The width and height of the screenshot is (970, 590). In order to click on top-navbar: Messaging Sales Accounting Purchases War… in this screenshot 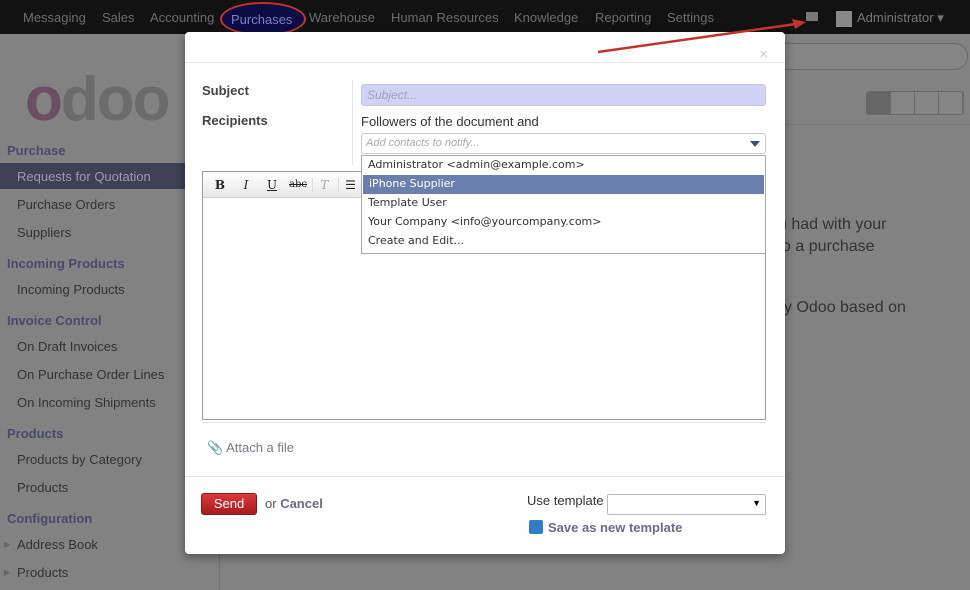, I will do `click(485, 18)`.